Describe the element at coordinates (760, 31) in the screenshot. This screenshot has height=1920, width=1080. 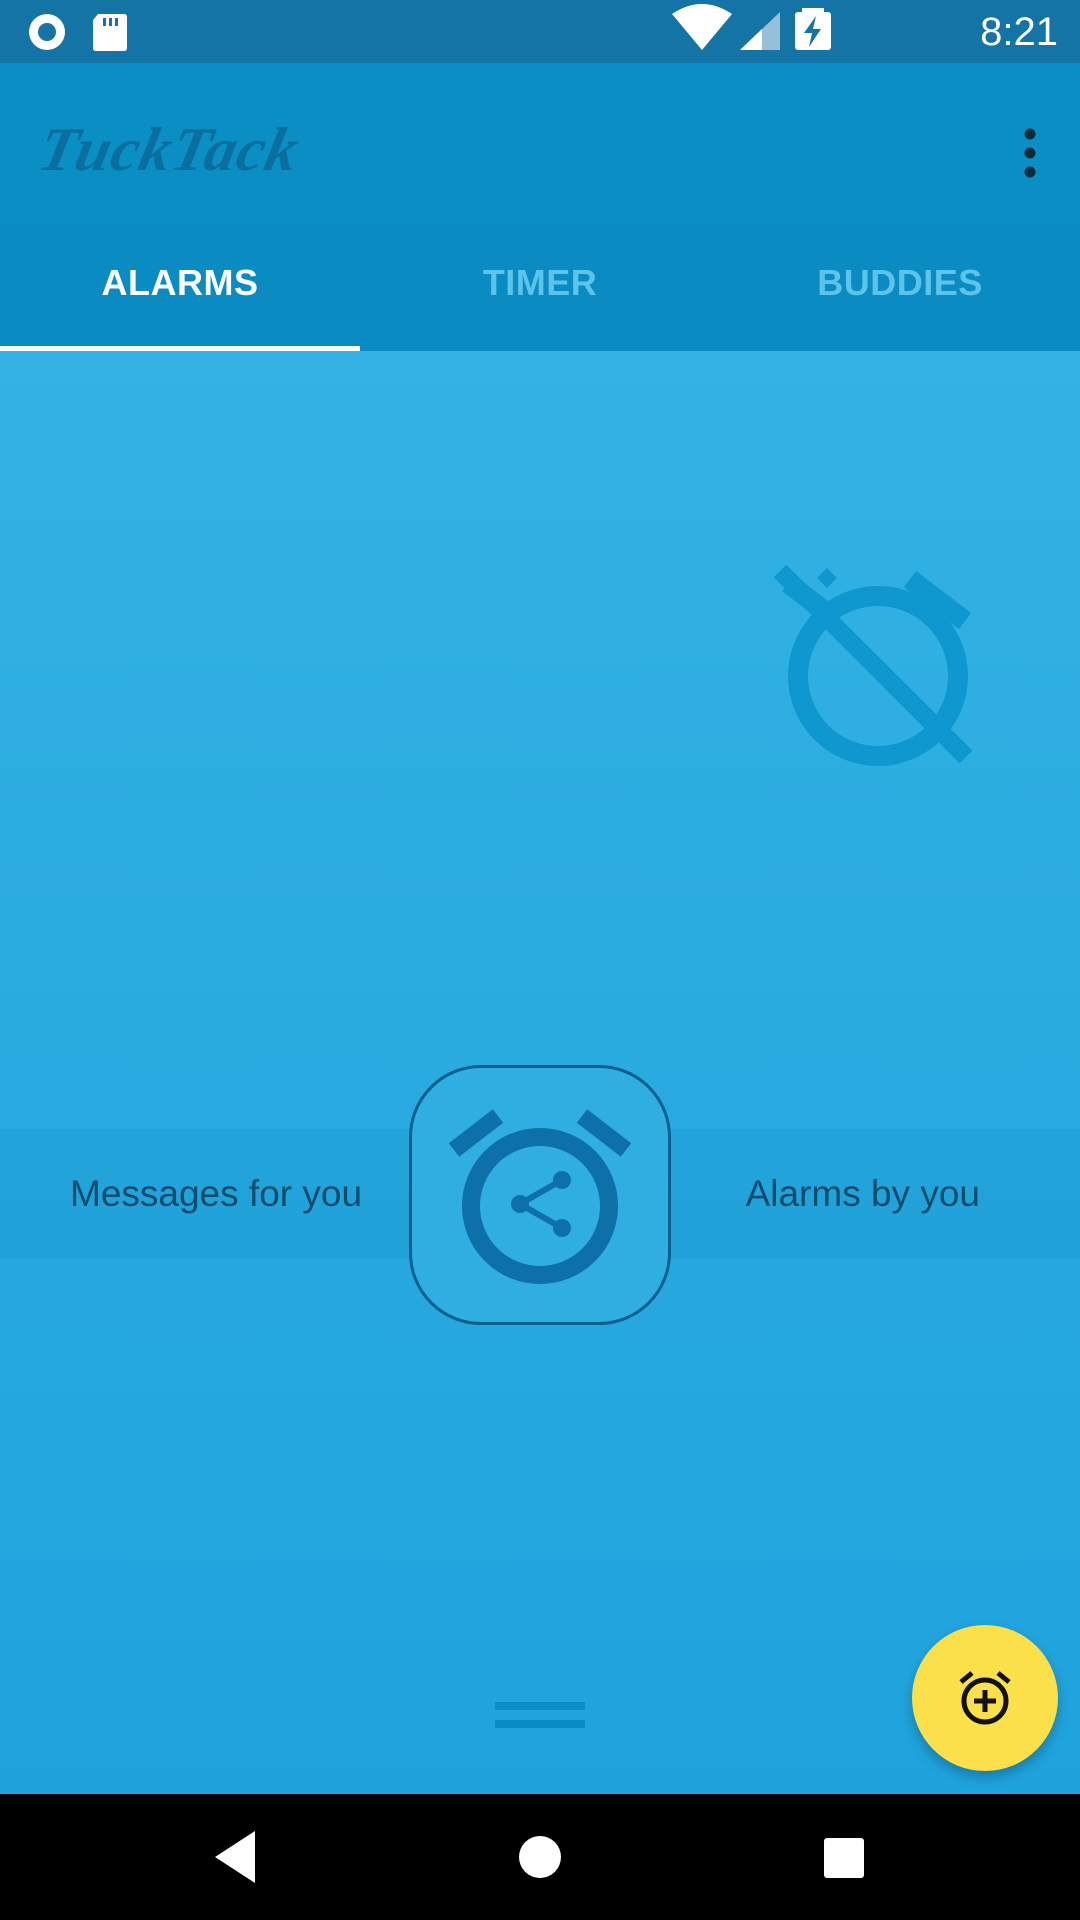
I see `signal-icon` at that location.